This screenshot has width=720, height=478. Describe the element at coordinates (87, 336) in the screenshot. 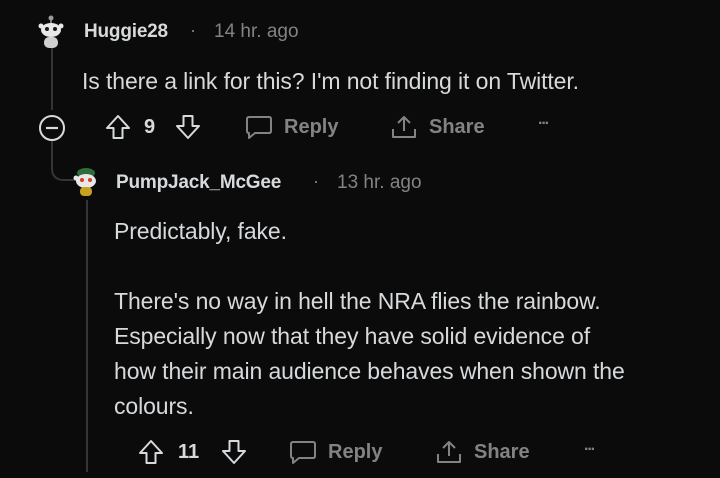

I see `thread-line-child` at that location.